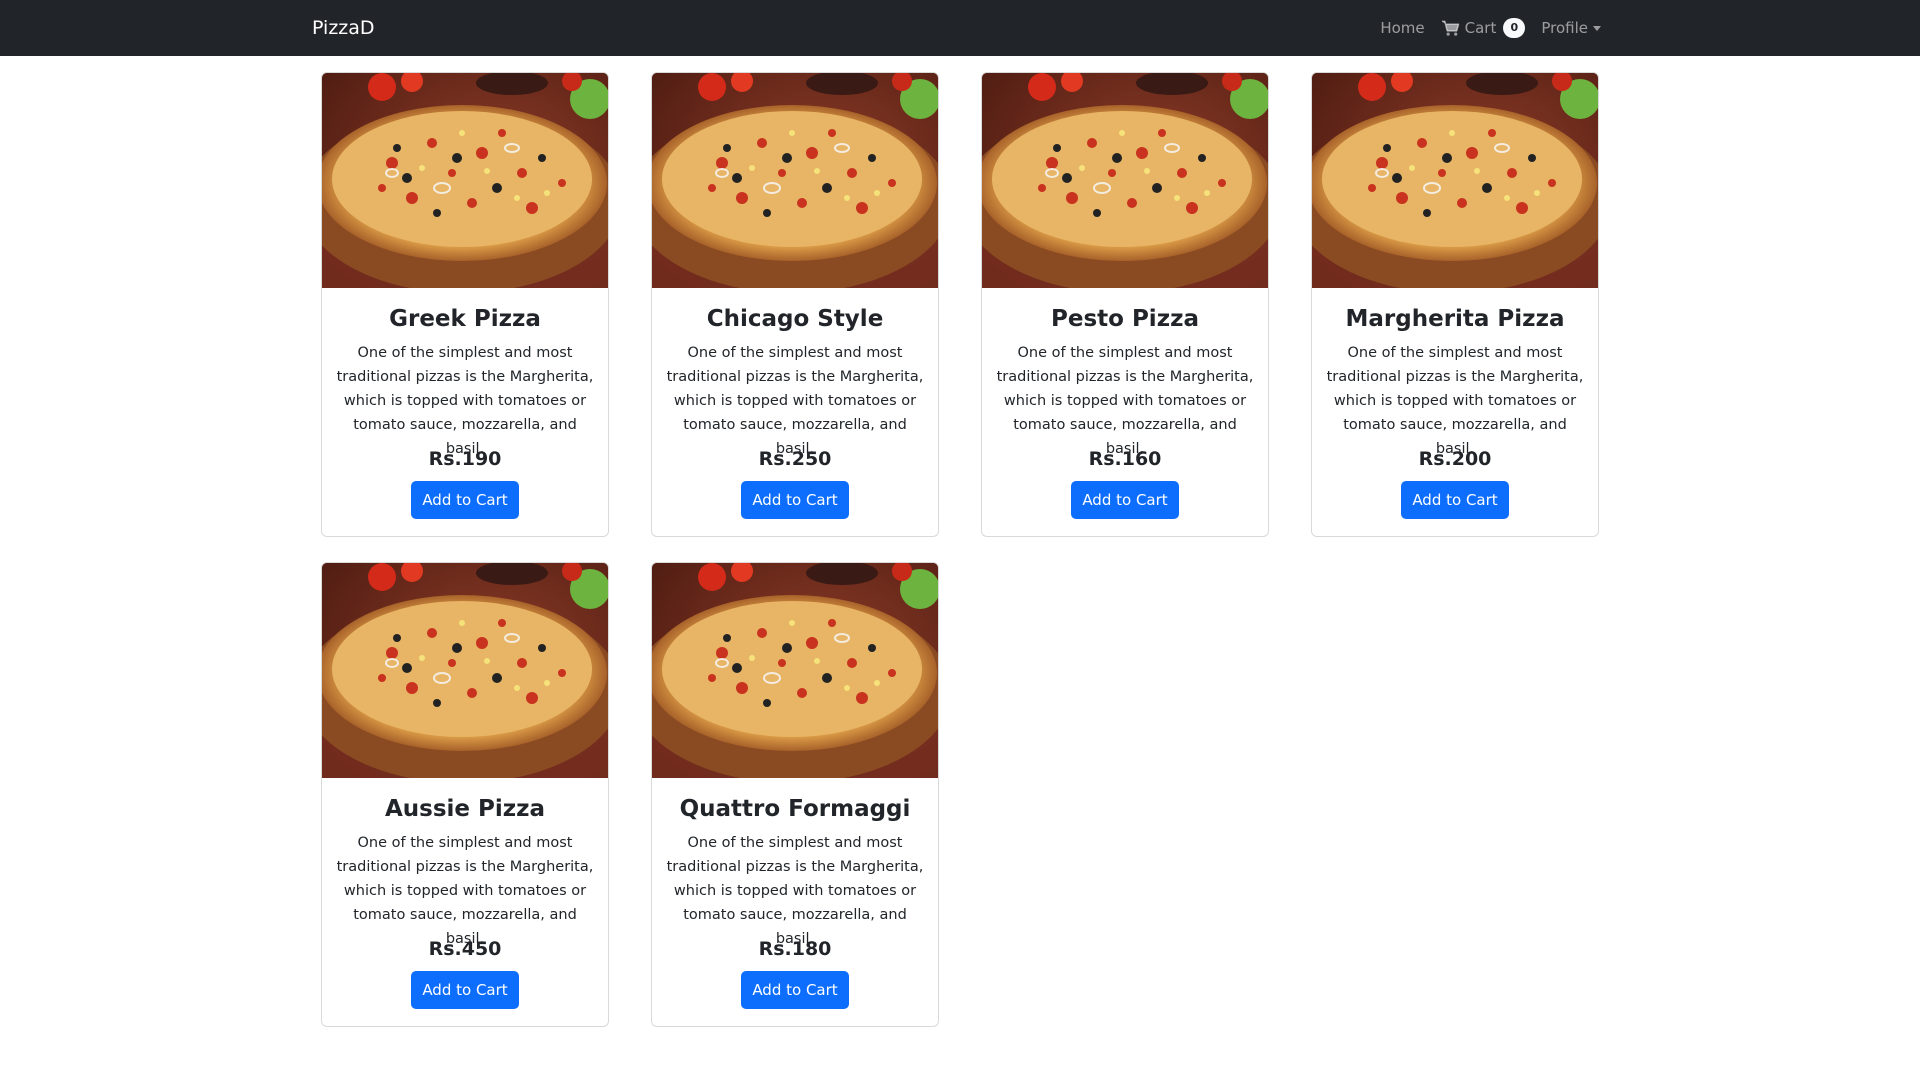 This screenshot has height=1080, width=1920. Describe the element at coordinates (795, 319) in the screenshot. I see `product-title: Chicago Style` at that location.